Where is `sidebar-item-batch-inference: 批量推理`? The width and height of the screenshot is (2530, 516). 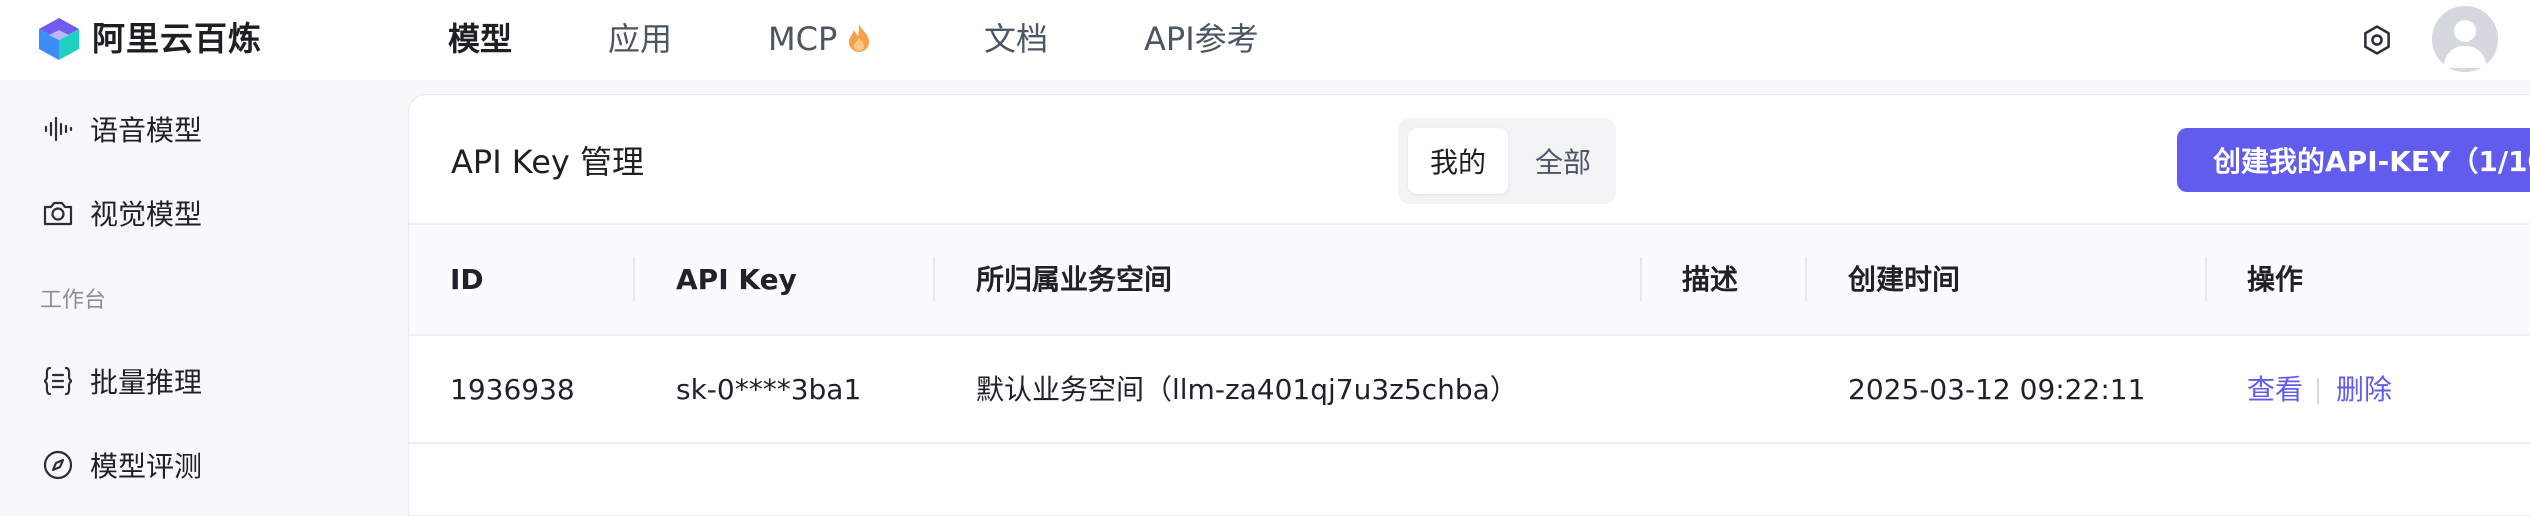 sidebar-item-batch-inference: 批量推理 is located at coordinates (121, 381).